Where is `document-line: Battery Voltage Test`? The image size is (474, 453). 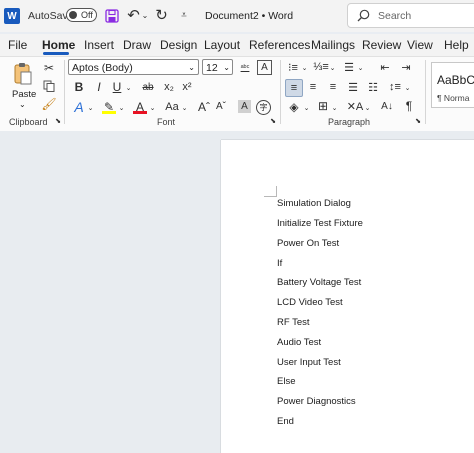 document-line: Battery Voltage Test is located at coordinates (319, 282).